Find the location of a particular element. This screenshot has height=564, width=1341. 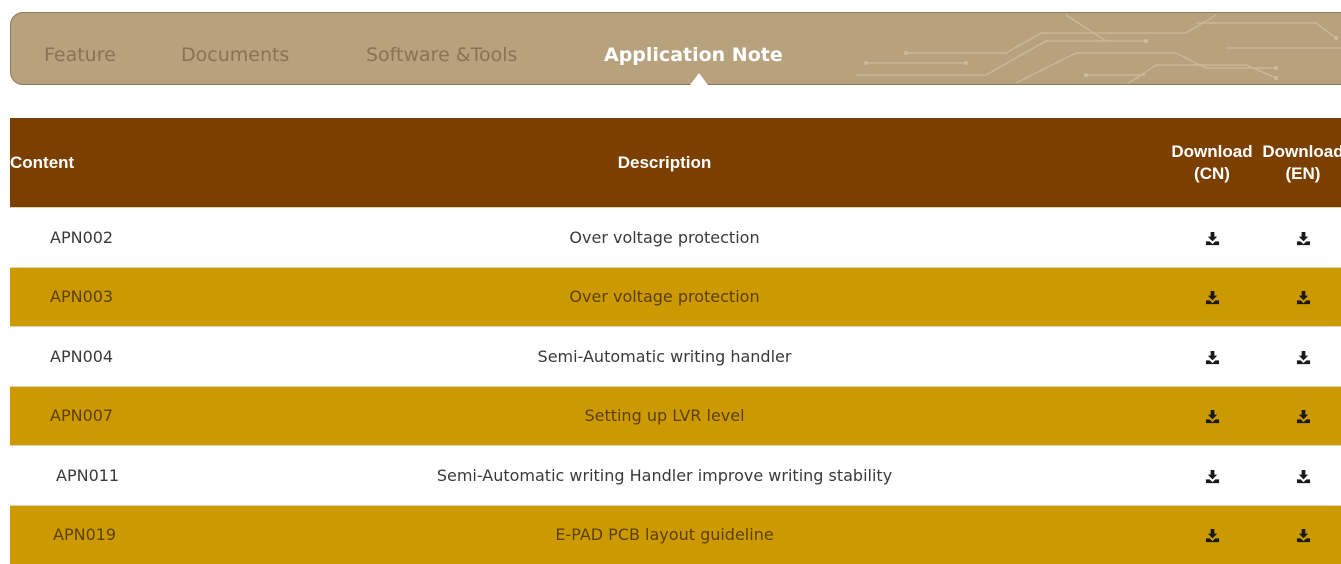

row-description: Semi-Automatic writing handler is located at coordinates (664, 356).